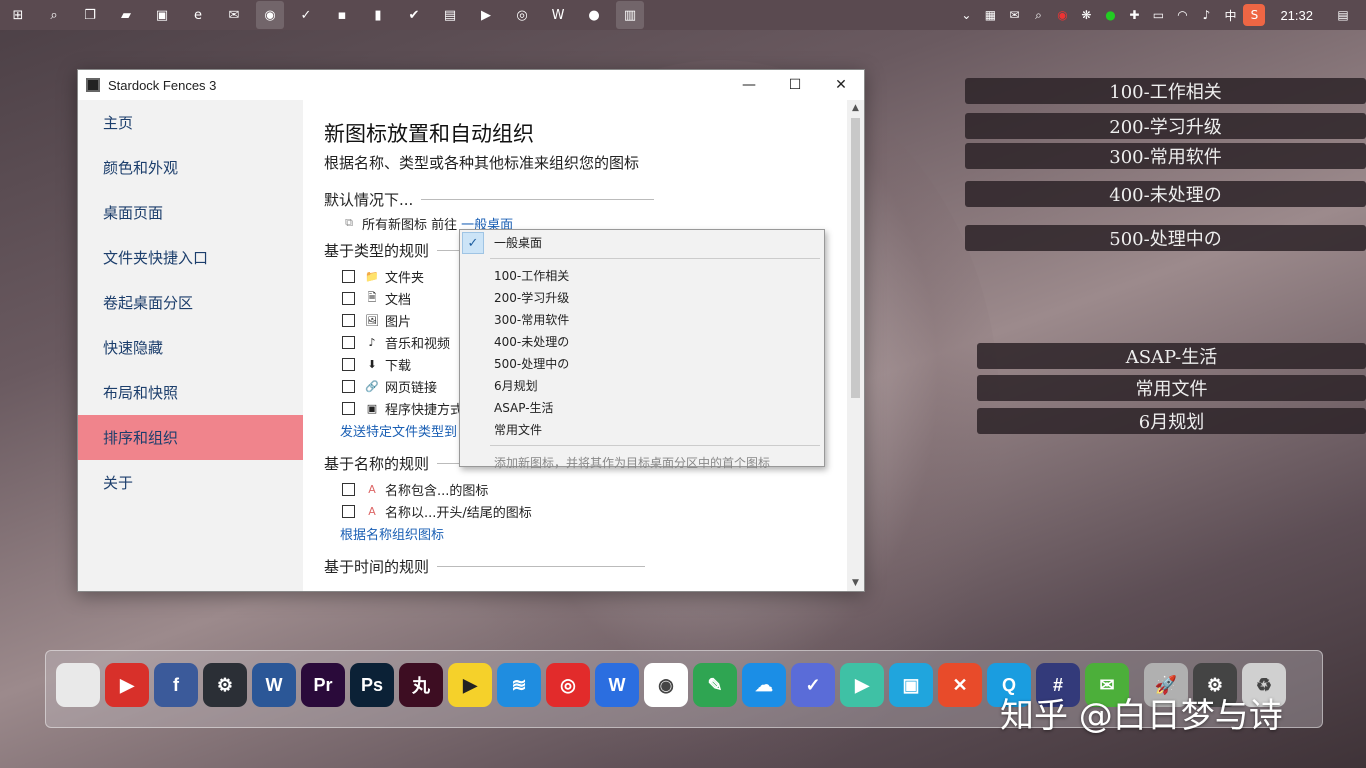 Image resolution: width=1366 pixels, height=768 pixels. I want to click on copy-icon: ⧉, so click(349, 222).